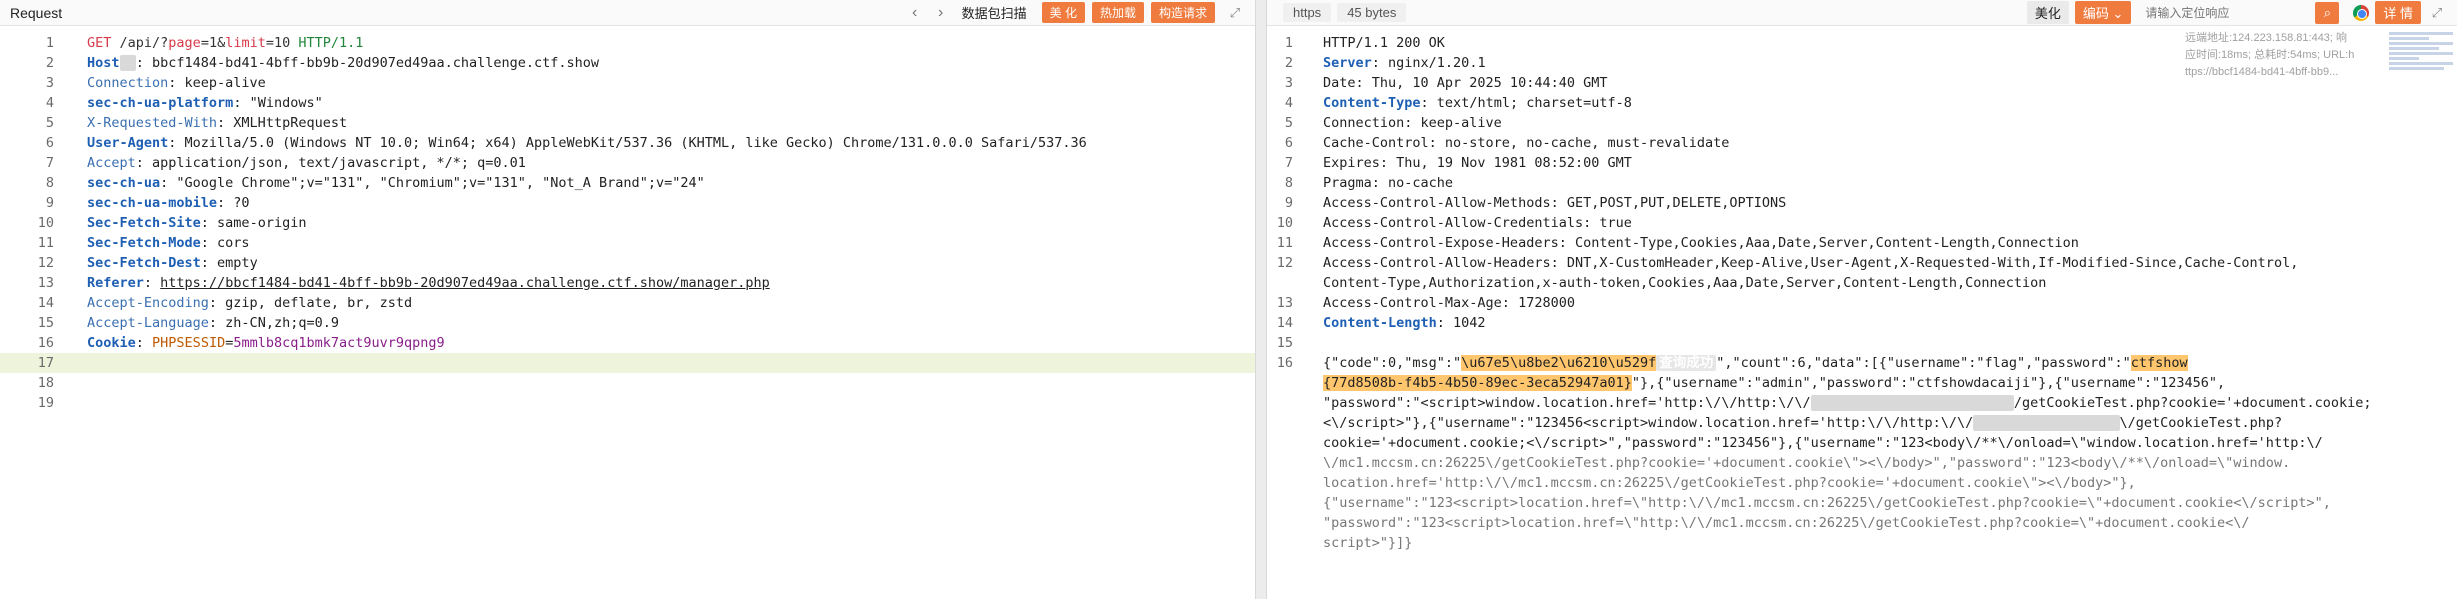  What do you see at coordinates (627, 383) in the screenshot?
I see `code-line: 18` at bounding box center [627, 383].